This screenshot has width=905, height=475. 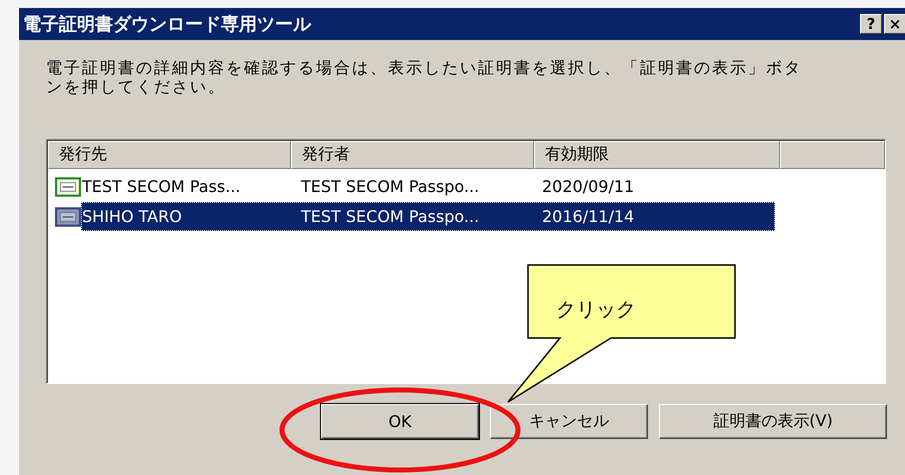 I want to click on column-header: 発行先, so click(x=169, y=155).